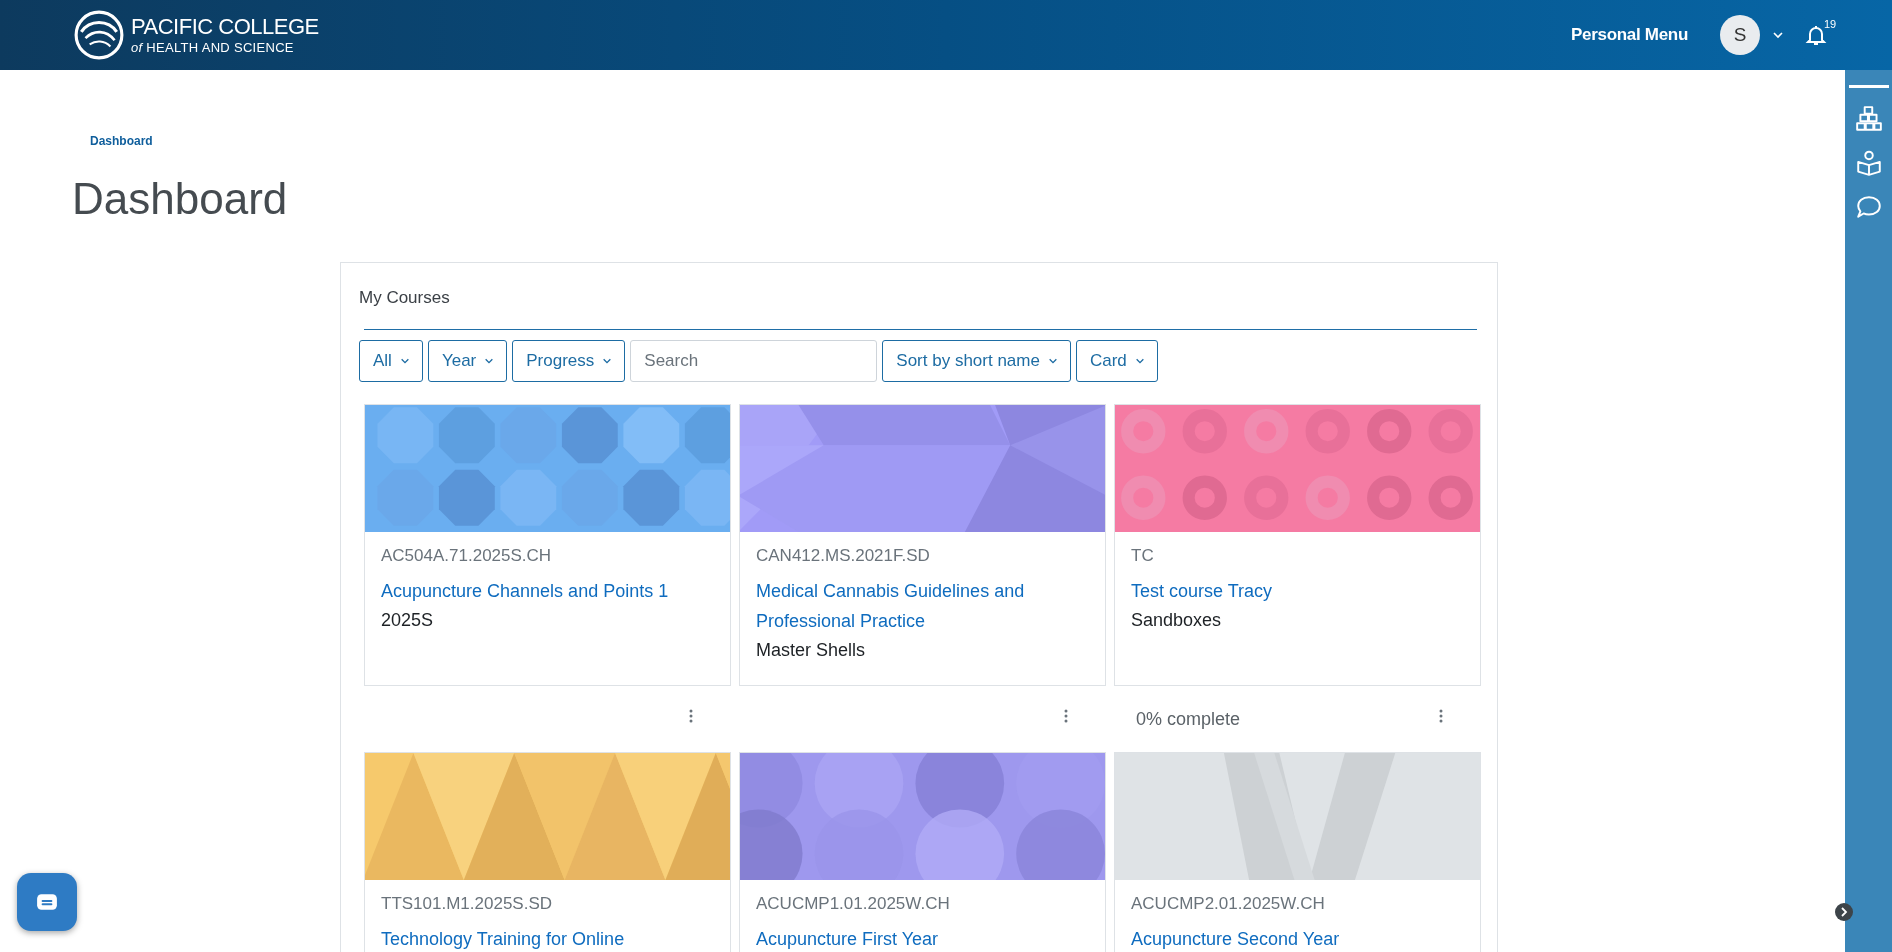 Image resolution: width=1892 pixels, height=952 pixels. I want to click on college-name: PACIFIC COLLEGE, so click(225, 27).